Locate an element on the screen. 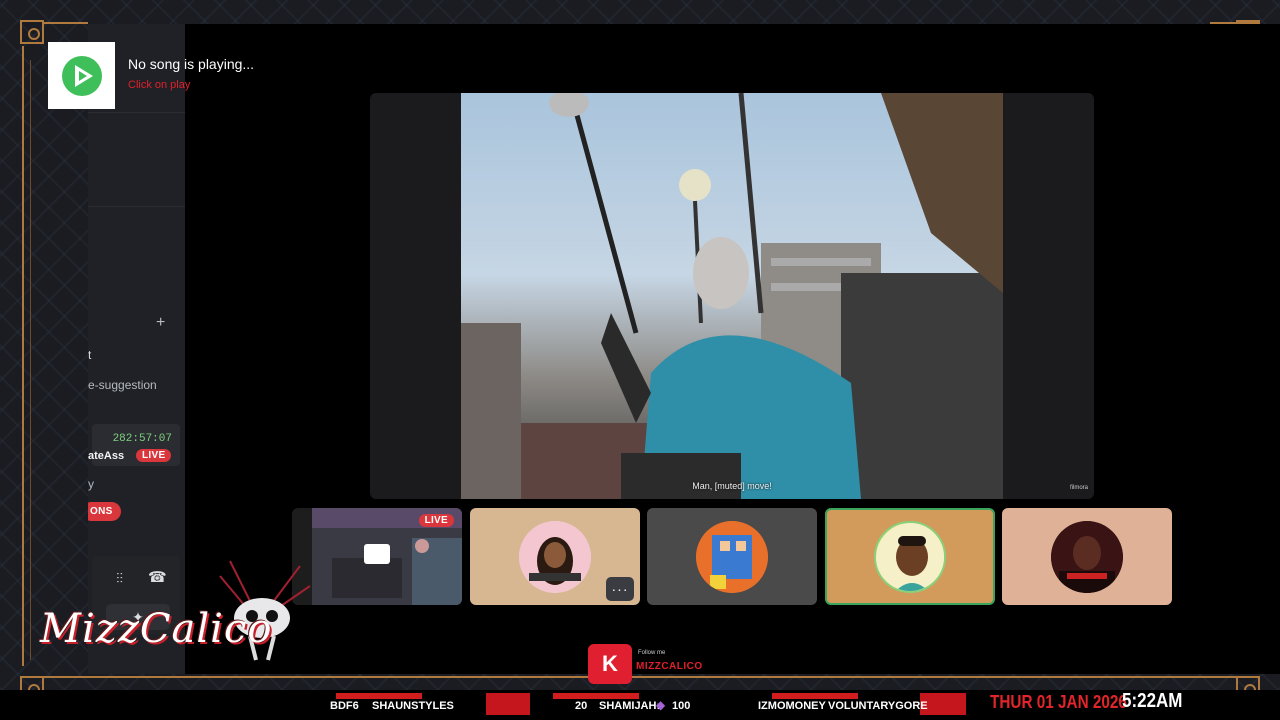 This screenshot has width=1280, height=720. ticker-username: SHAMIJAH: is located at coordinates (630, 706).